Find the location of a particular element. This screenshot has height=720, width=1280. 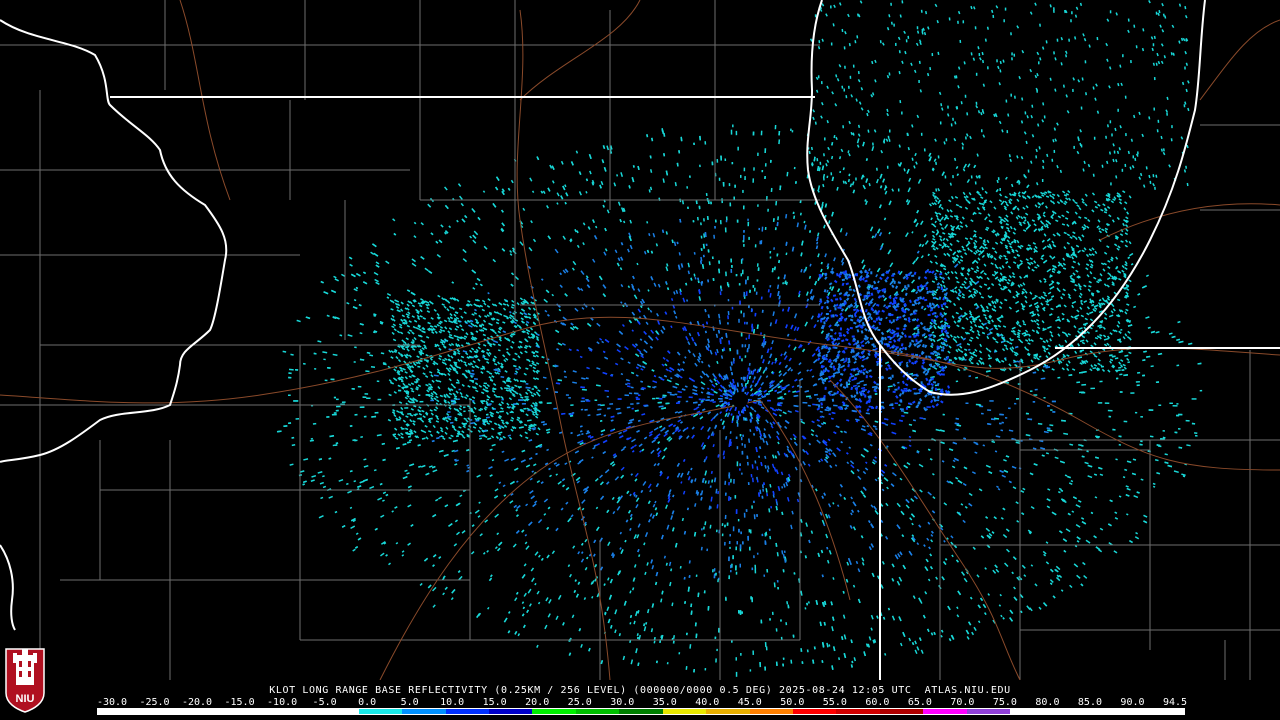

colorbar-label: 5.0 is located at coordinates (409, 702).